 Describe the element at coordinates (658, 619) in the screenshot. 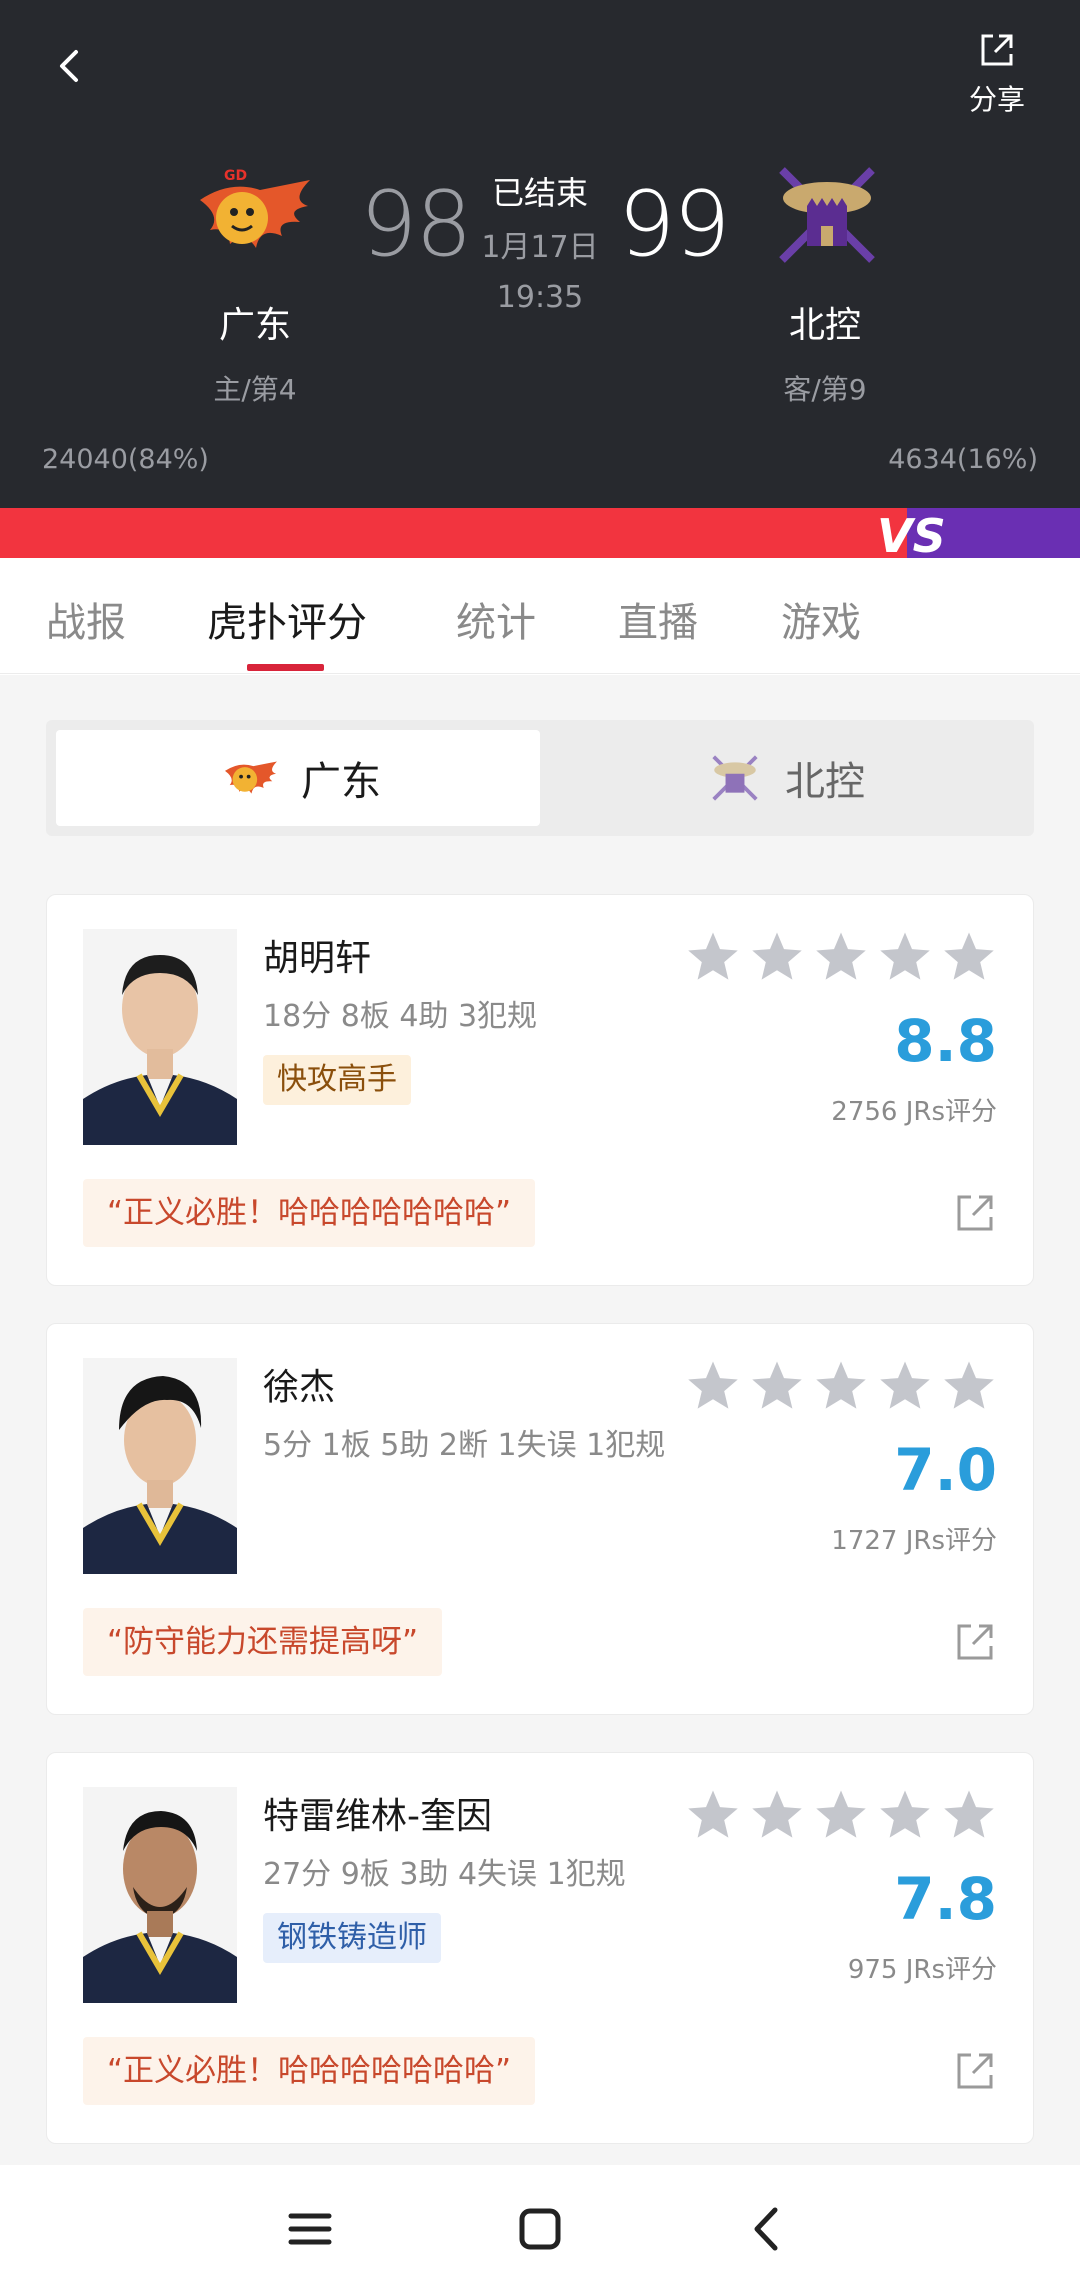

I see `tab-live: 直播` at that location.